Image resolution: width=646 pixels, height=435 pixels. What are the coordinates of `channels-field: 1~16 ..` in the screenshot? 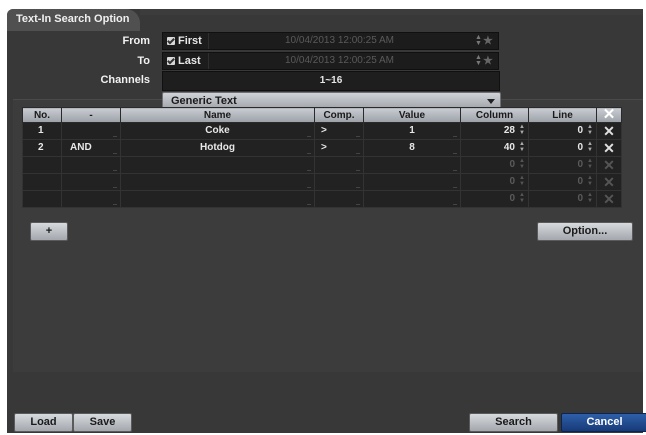 It's located at (331, 81).